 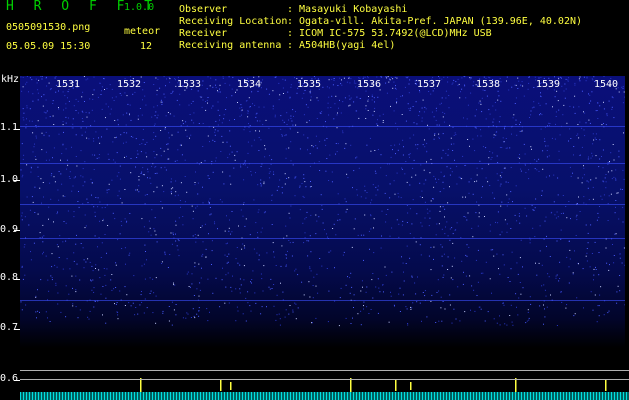 I want to click on y-tick: 0.7, so click(x=9, y=327).